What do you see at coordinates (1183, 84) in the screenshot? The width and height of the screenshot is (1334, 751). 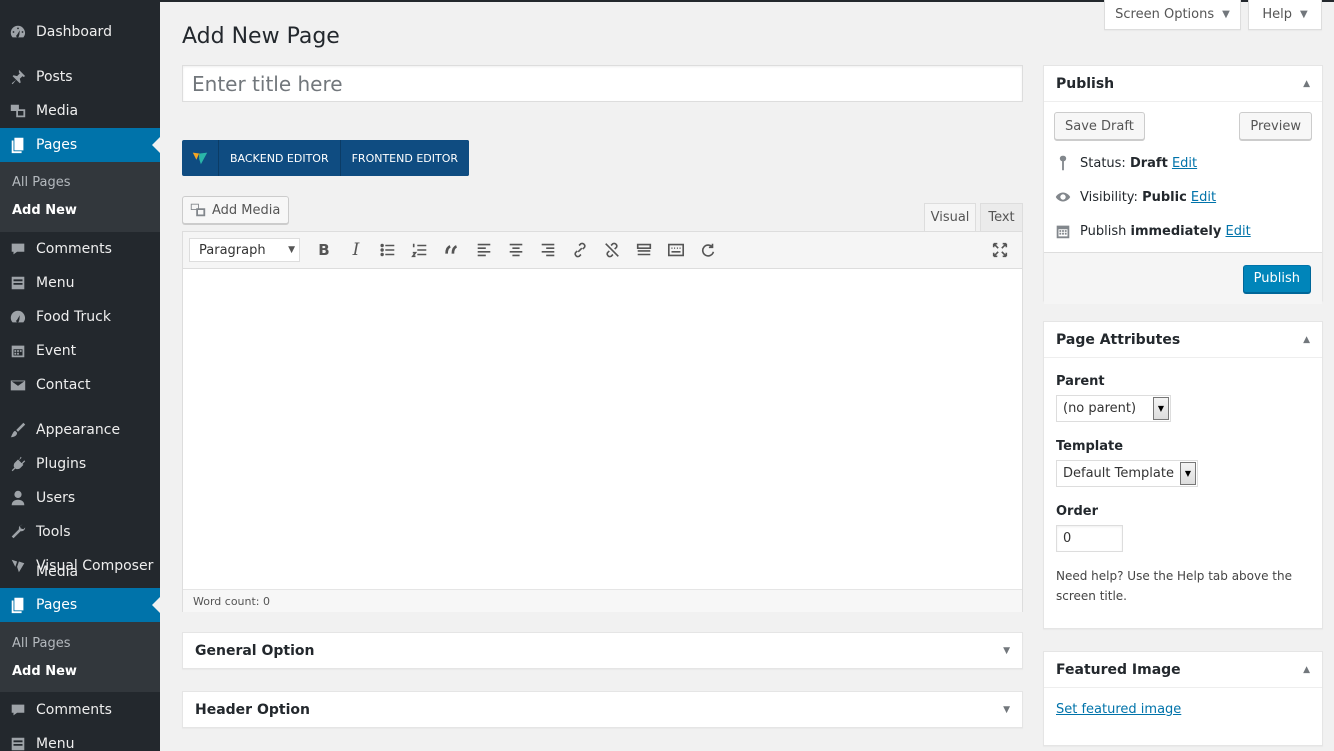 I see `publish-header: Publish ▲` at bounding box center [1183, 84].